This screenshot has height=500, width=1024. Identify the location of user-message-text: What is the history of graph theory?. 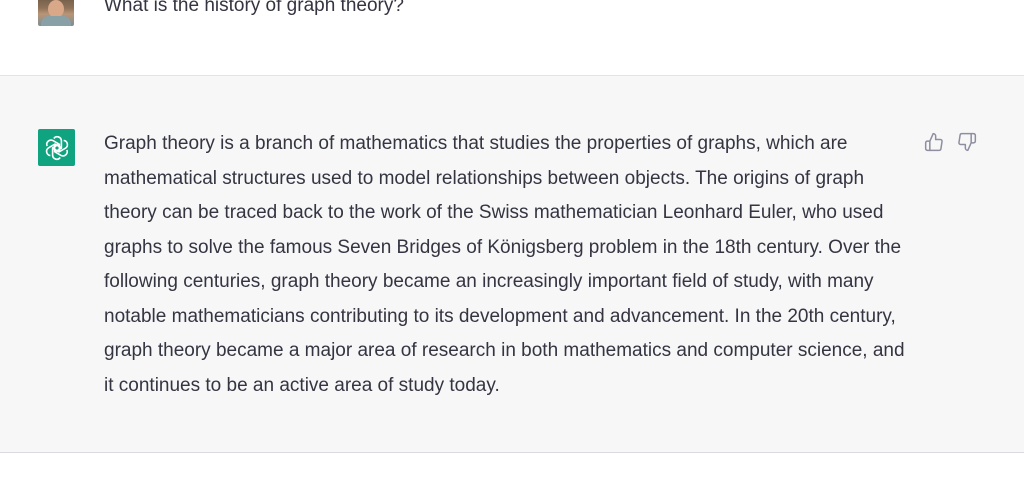
(254, 8).